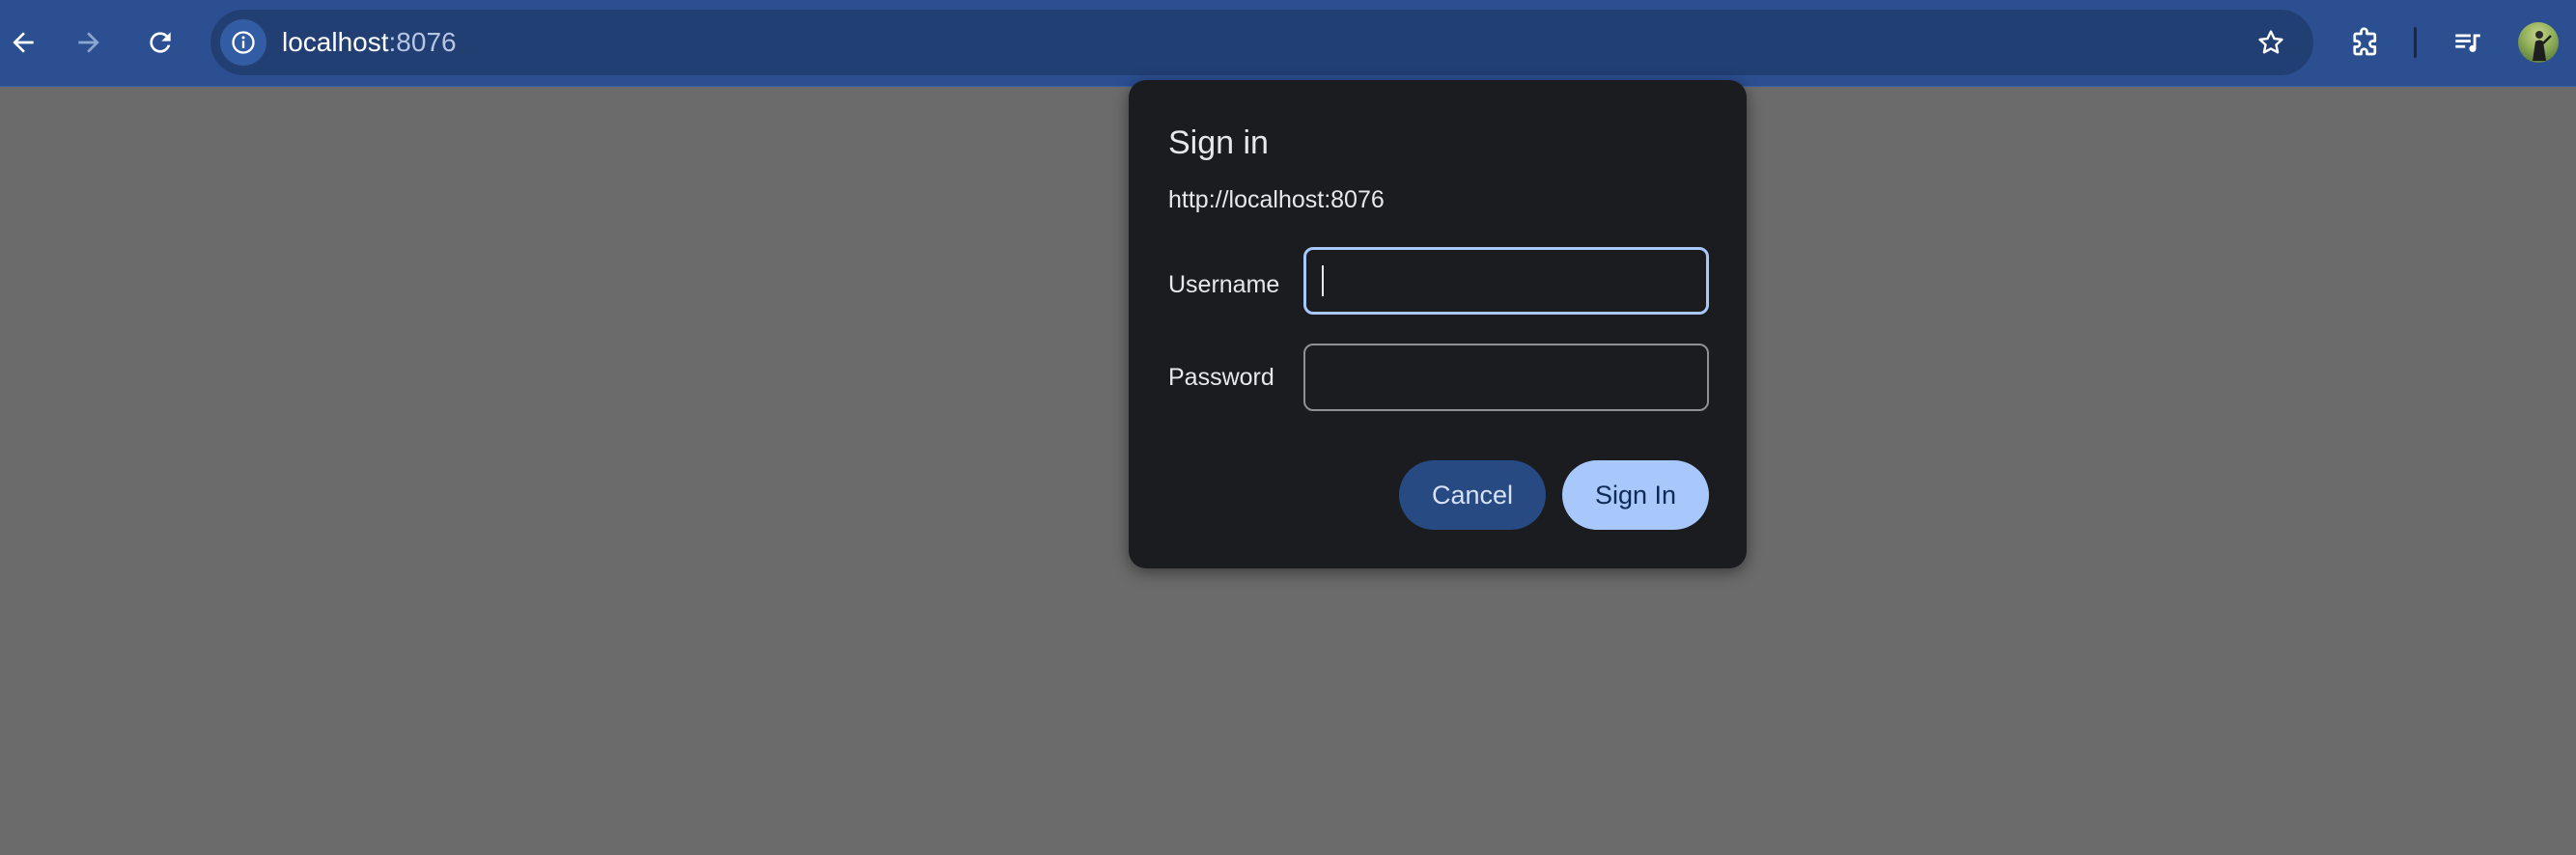  Describe the element at coordinates (1224, 284) in the screenshot. I see `username-label: Username` at that location.